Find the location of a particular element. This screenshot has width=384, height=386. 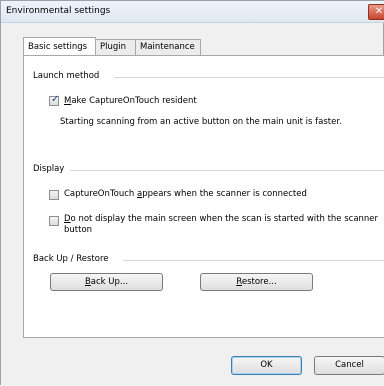

launch-method-rule is located at coordinates (249, 77).